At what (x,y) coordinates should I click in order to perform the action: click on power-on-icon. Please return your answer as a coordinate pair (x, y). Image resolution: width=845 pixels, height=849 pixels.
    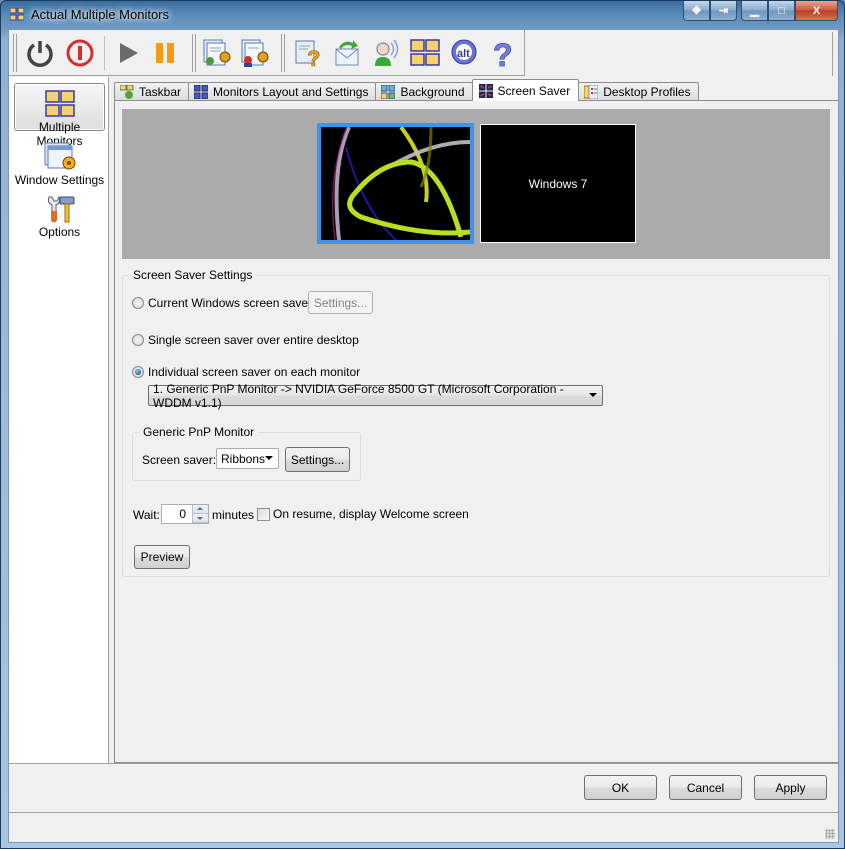
    Looking at the image, I should click on (40, 54).